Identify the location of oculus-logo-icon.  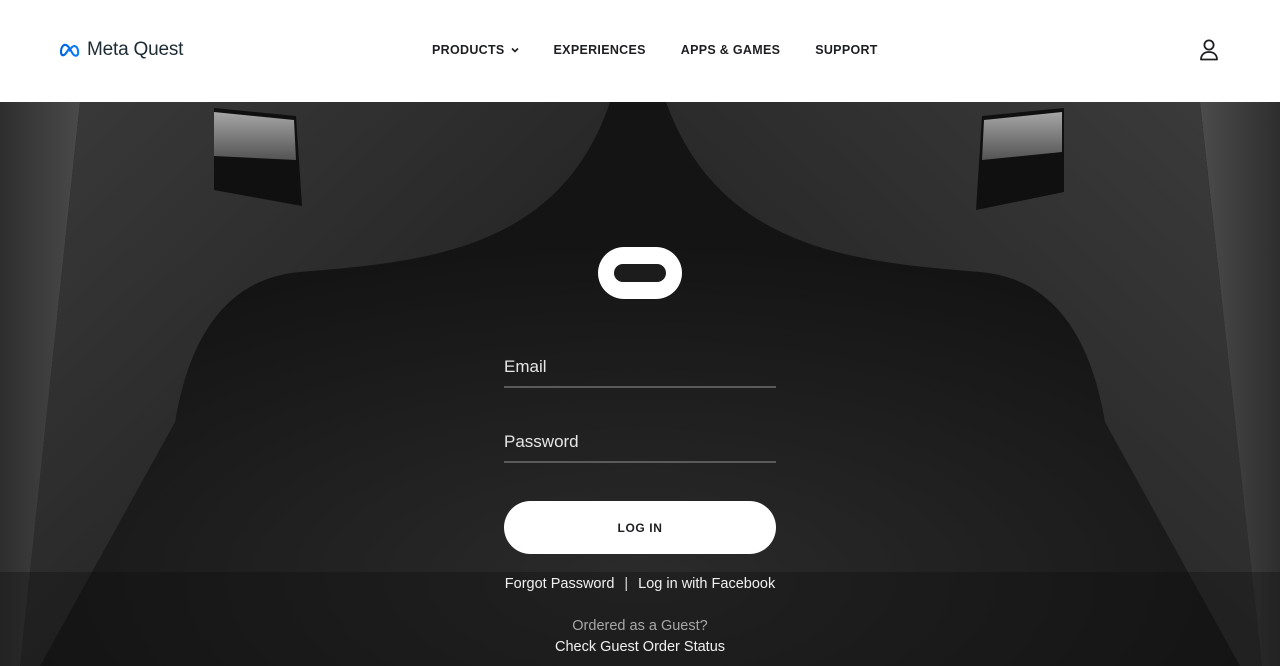
(640, 273).